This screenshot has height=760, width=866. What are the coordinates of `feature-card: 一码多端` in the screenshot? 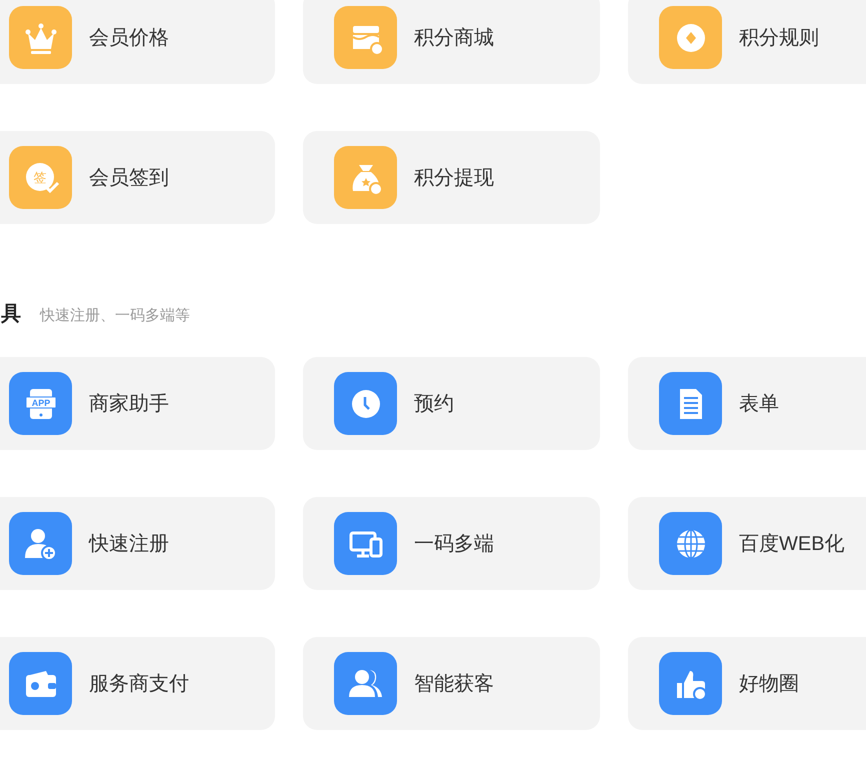 It's located at (451, 543).